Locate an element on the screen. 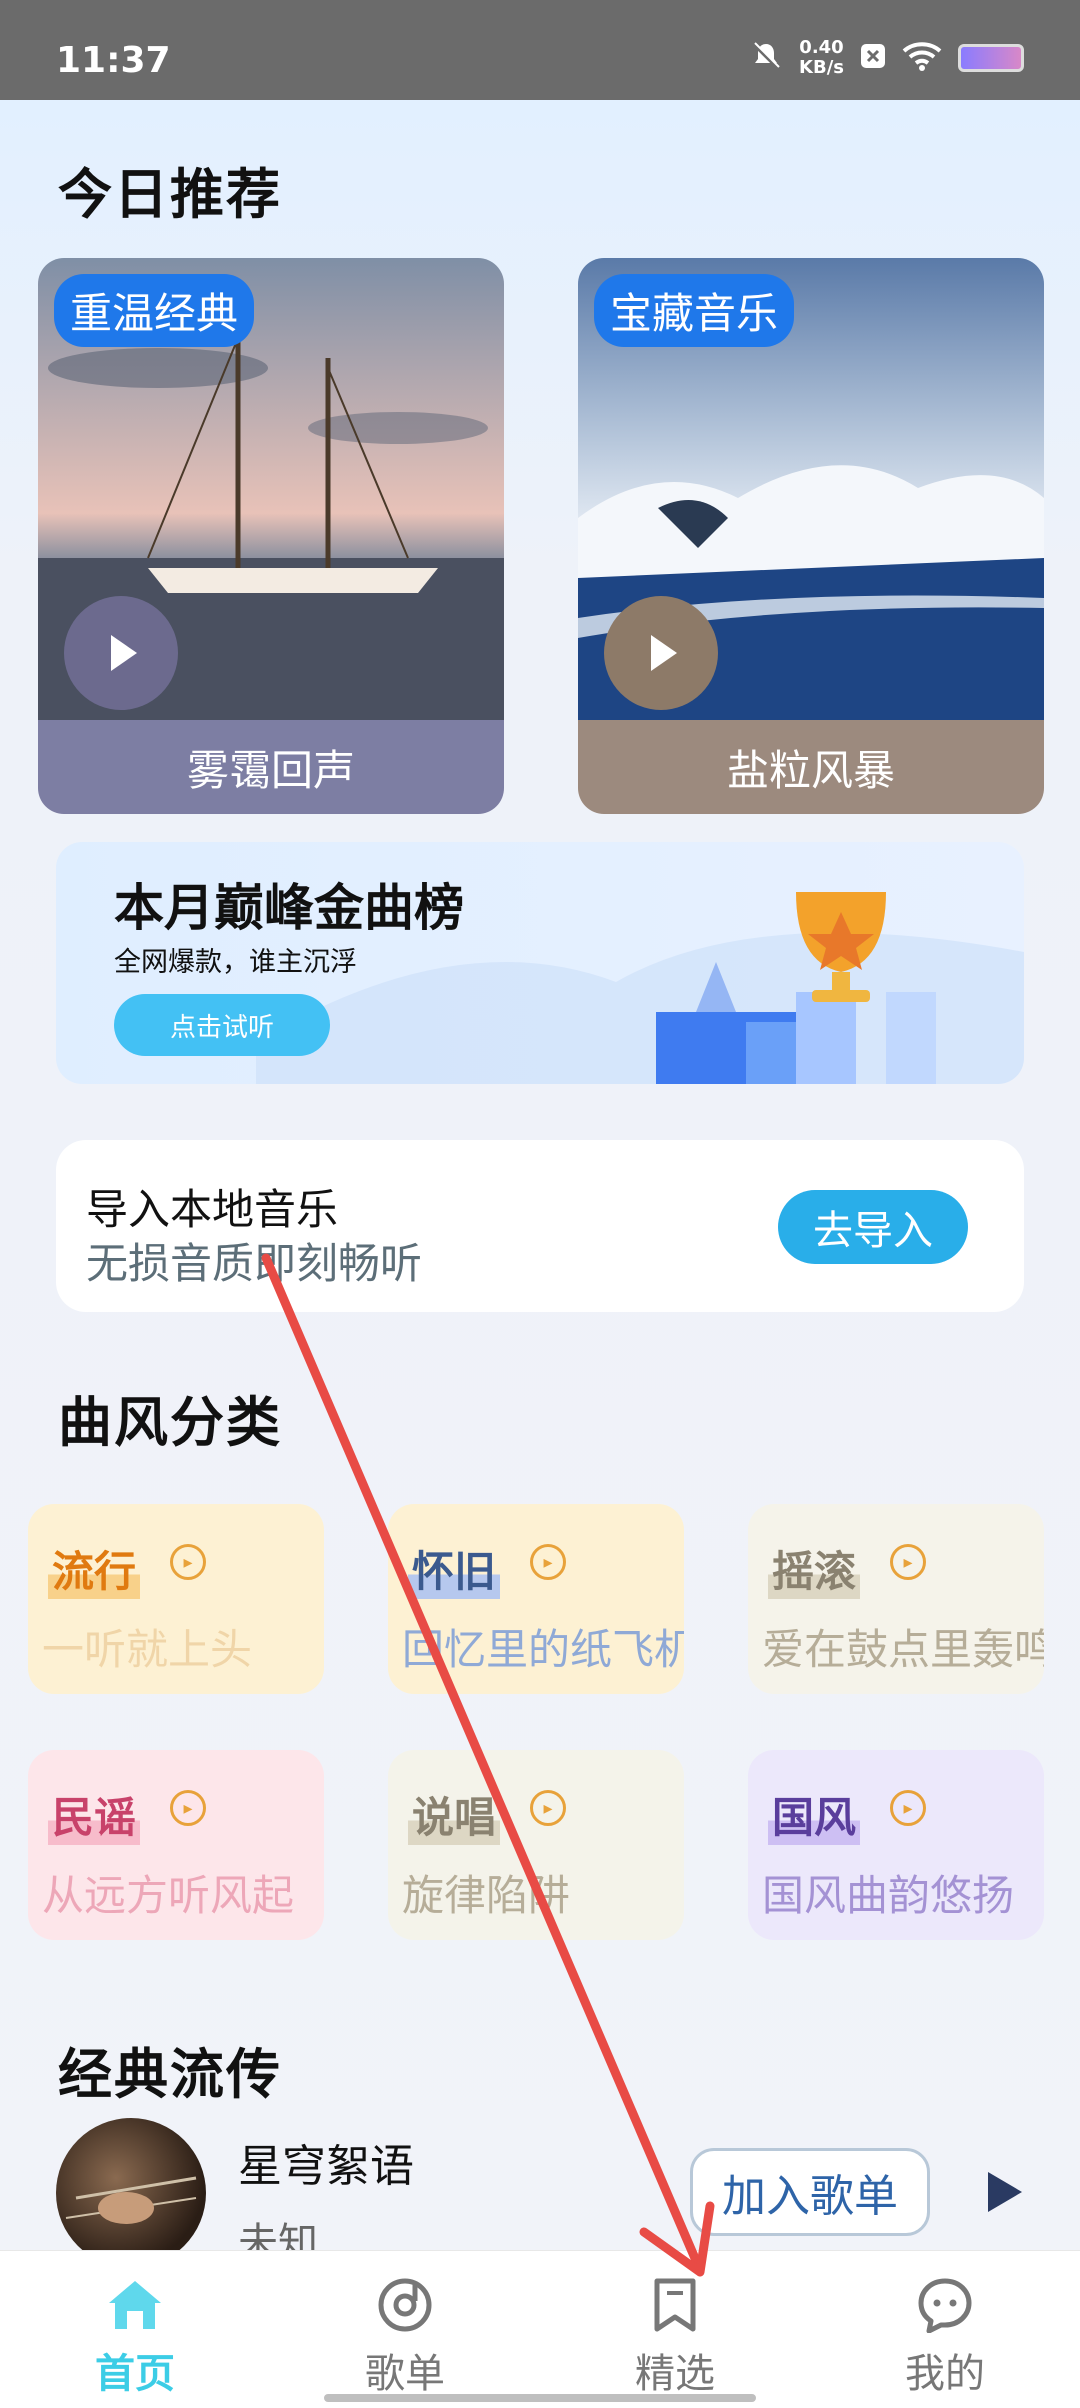 The image size is (1080, 2408). card-tag: 重温经典 is located at coordinates (154, 310).